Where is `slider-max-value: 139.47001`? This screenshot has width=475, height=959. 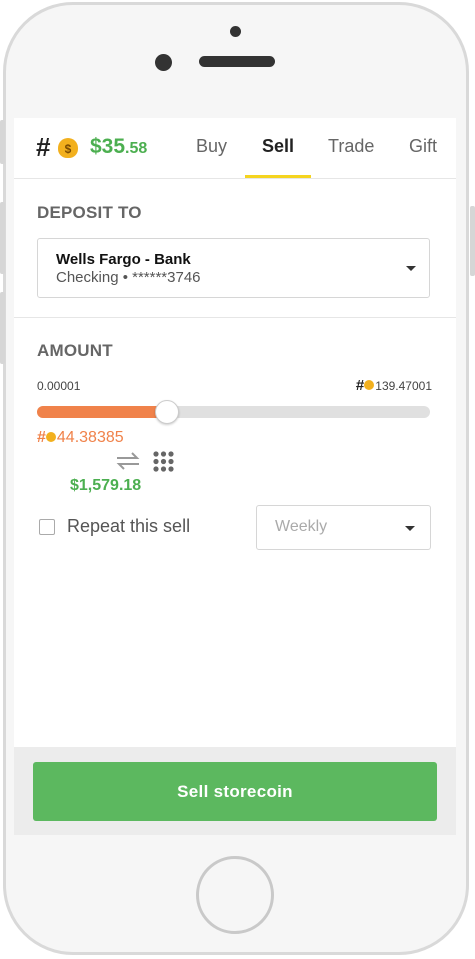
slider-max-value: 139.47001 is located at coordinates (403, 386).